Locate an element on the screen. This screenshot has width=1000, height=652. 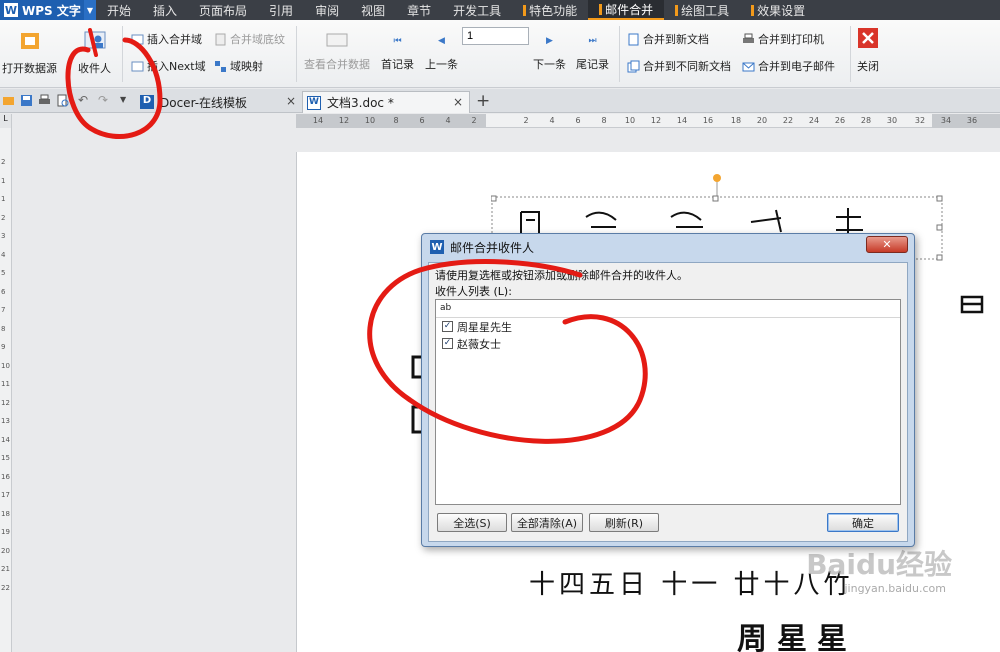
menu-references: 引用 is located at coordinates (281, 10).